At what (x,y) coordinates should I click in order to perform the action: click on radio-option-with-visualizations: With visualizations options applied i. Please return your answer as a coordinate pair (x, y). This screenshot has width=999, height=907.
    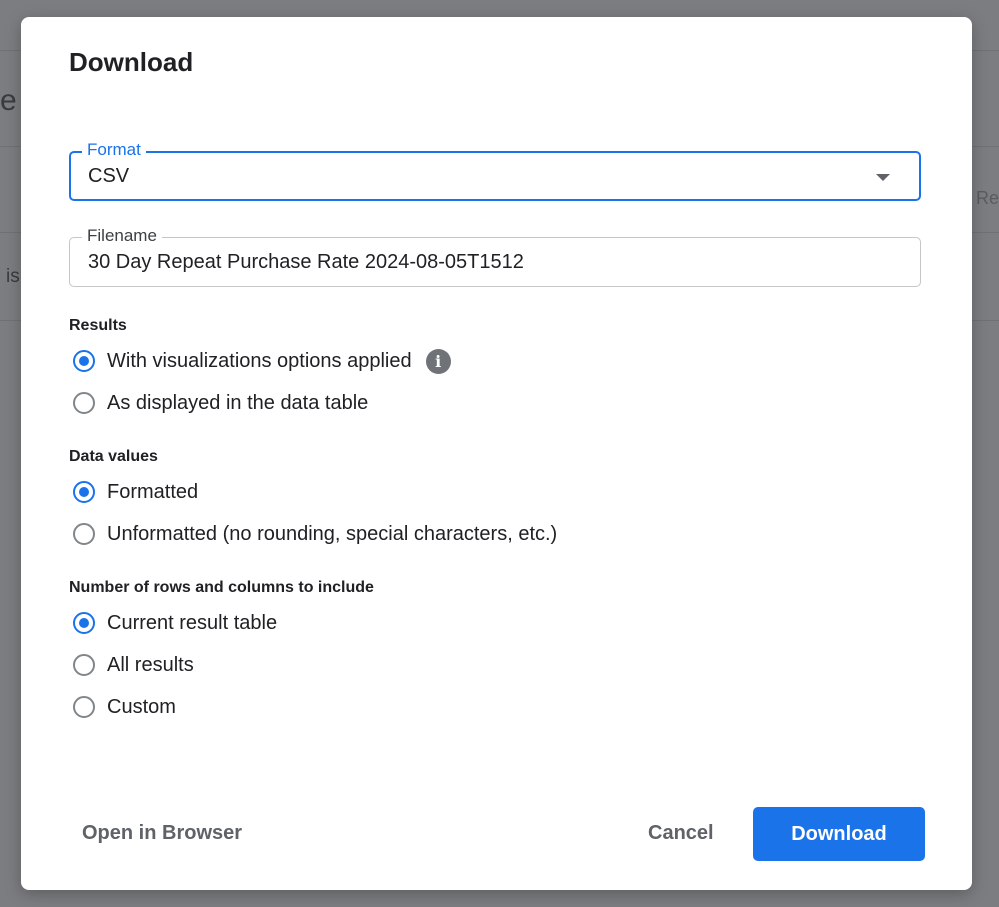
    Looking at the image, I should click on (262, 361).